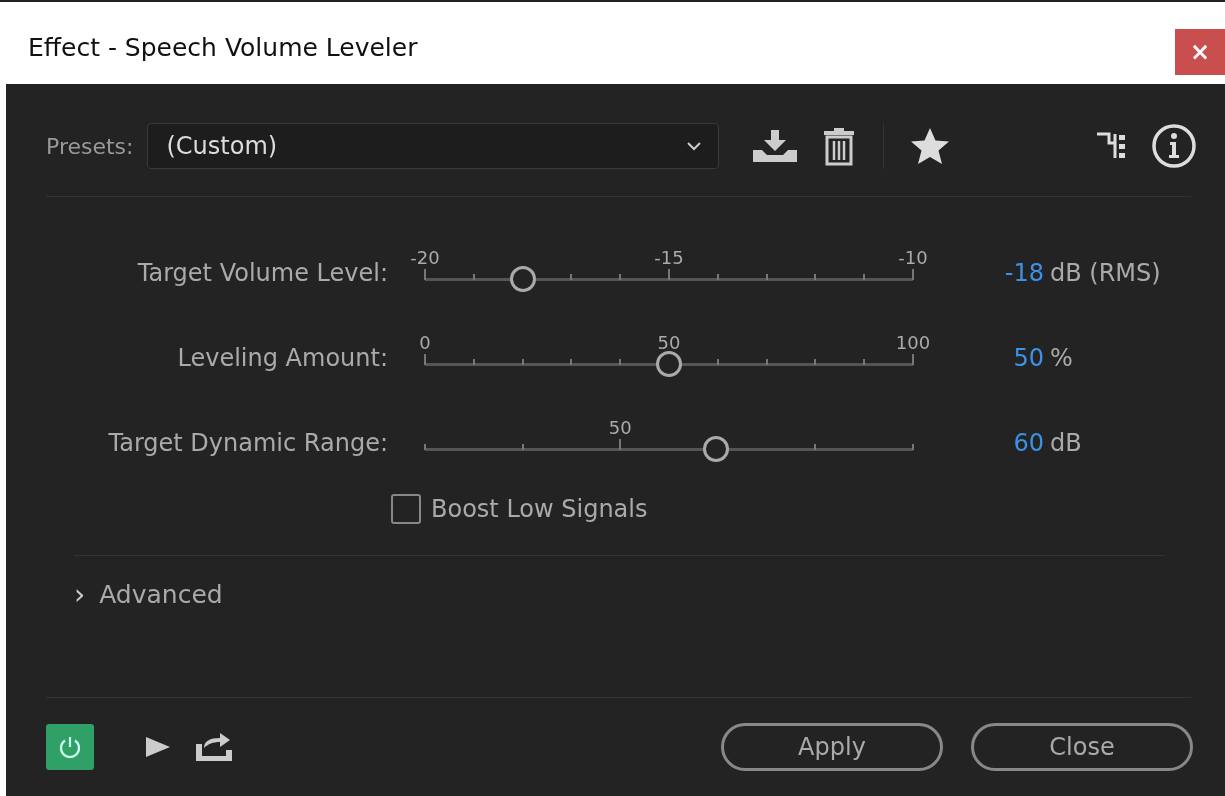  Describe the element at coordinates (1105, 273) in the screenshot. I see `unit-label: dB (RMS)` at that location.